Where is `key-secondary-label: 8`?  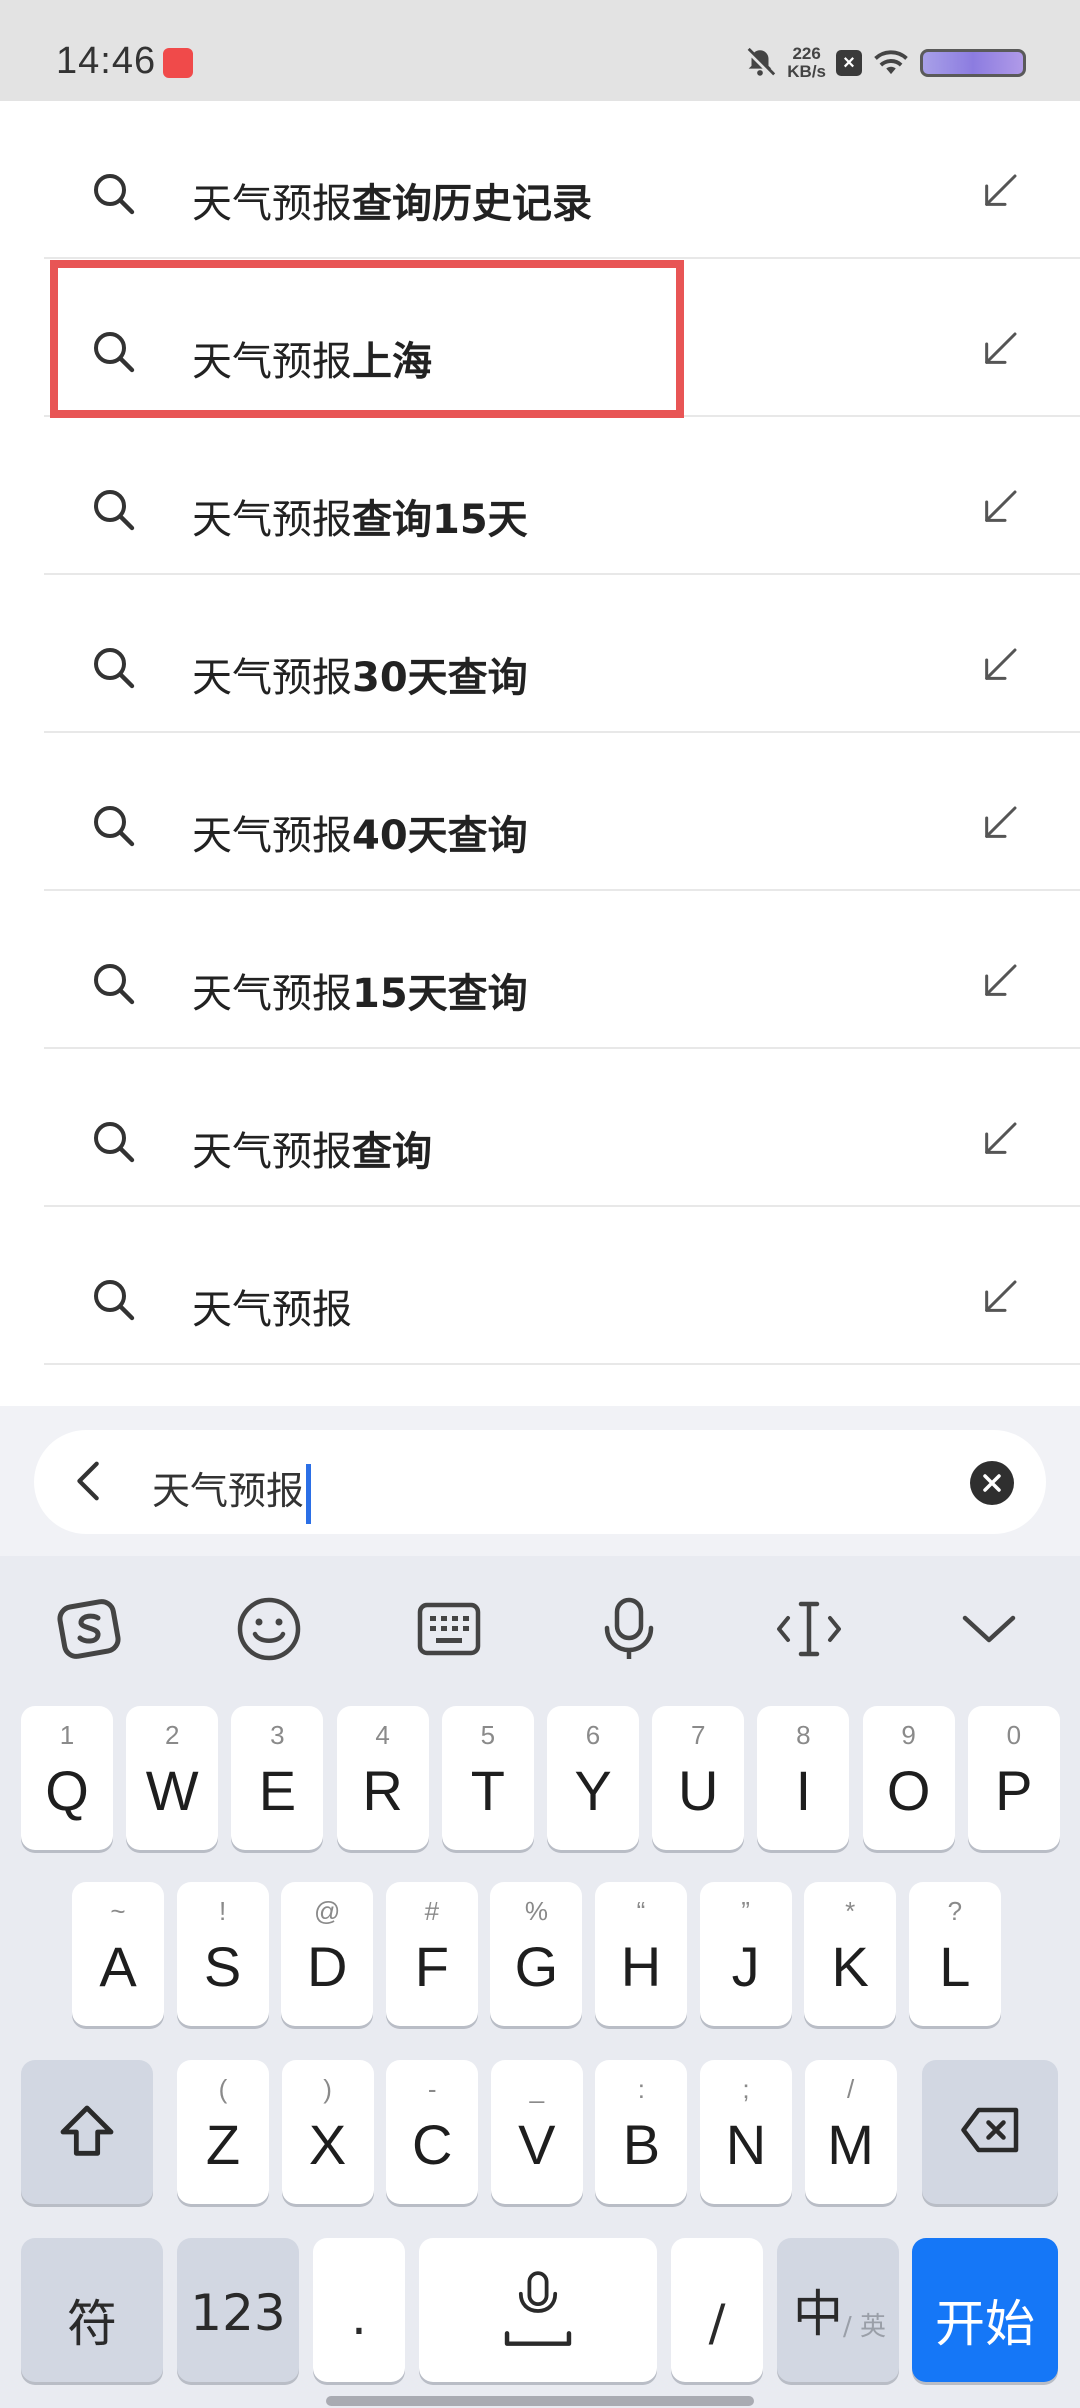
key-secondary-label: 8 is located at coordinates (803, 1735).